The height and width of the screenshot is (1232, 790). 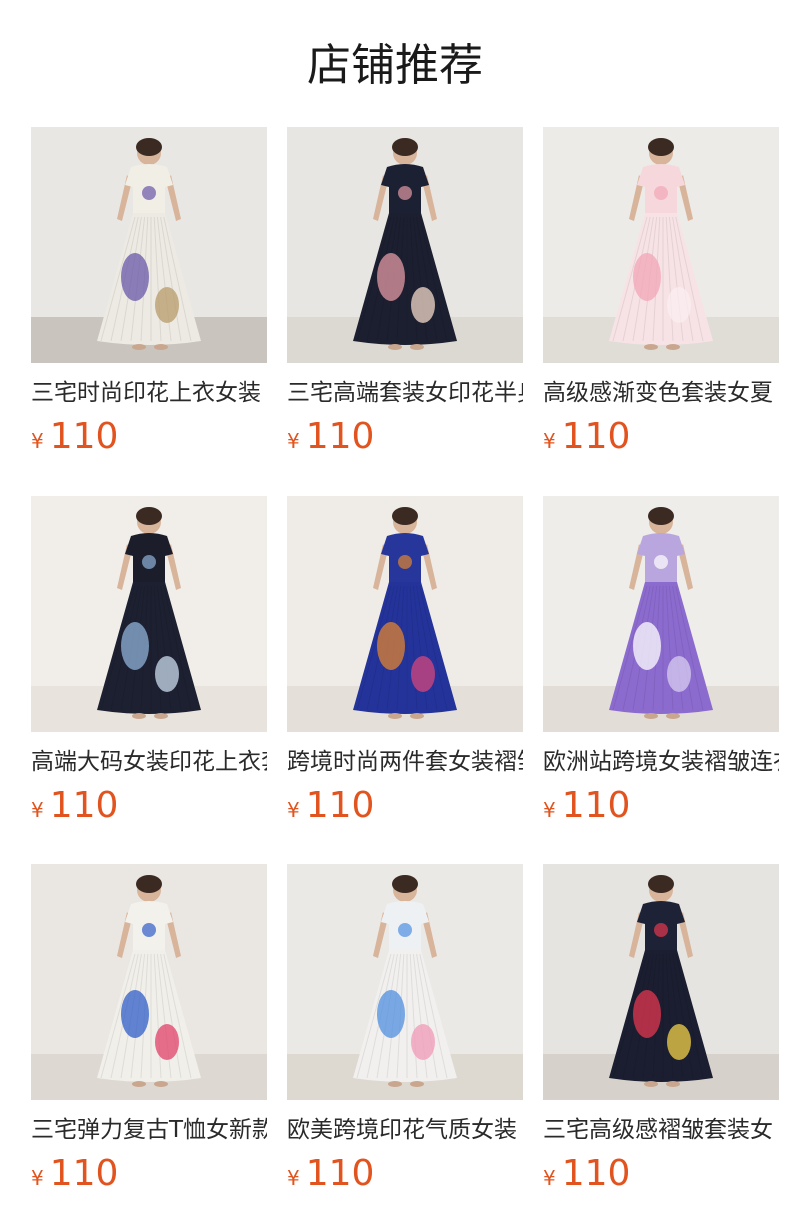 I want to click on product-name: 欧美跨境印花气质女装, so click(x=405, y=1130).